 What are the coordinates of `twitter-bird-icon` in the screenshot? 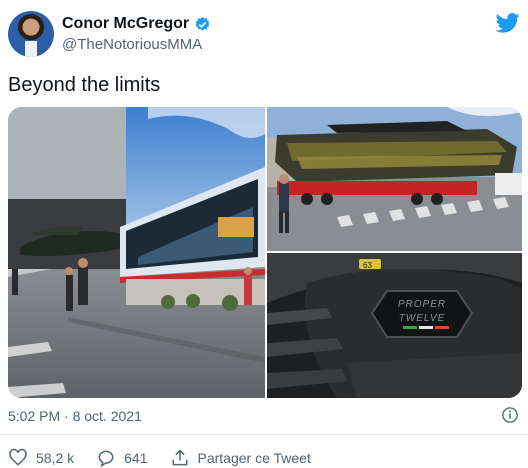 It's located at (508, 23).